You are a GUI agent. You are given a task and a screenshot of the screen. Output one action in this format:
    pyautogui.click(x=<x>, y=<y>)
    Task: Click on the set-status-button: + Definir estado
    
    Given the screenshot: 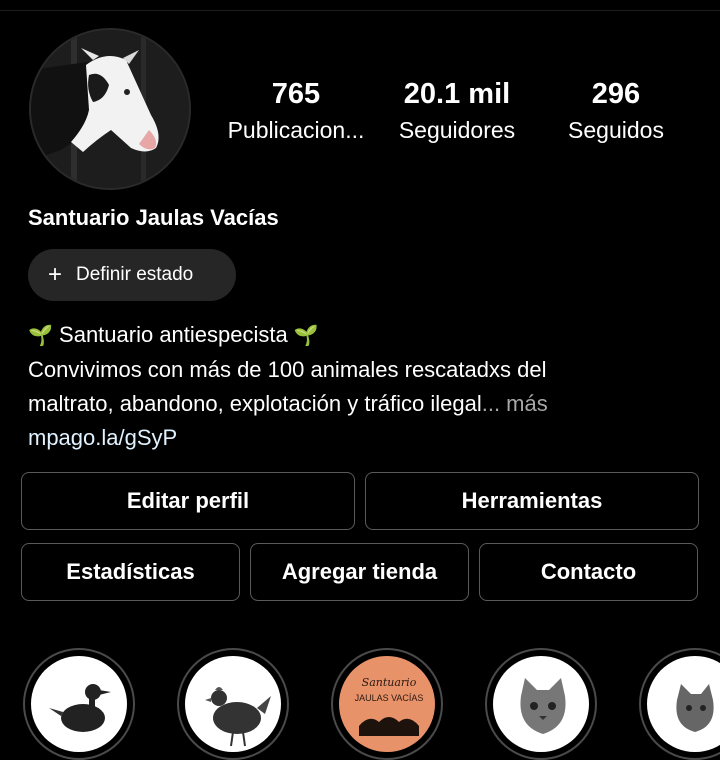 What is the action you would take?
    pyautogui.click(x=132, y=275)
    